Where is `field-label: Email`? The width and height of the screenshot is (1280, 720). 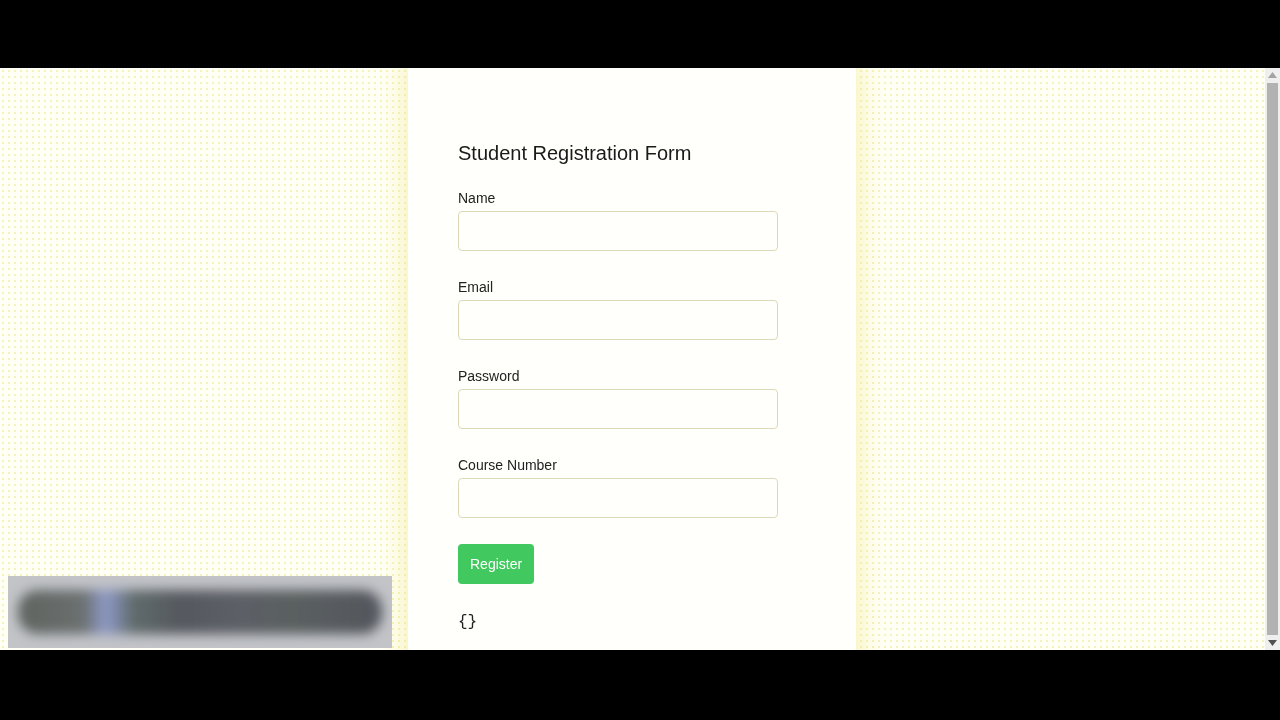 field-label: Email is located at coordinates (475, 287).